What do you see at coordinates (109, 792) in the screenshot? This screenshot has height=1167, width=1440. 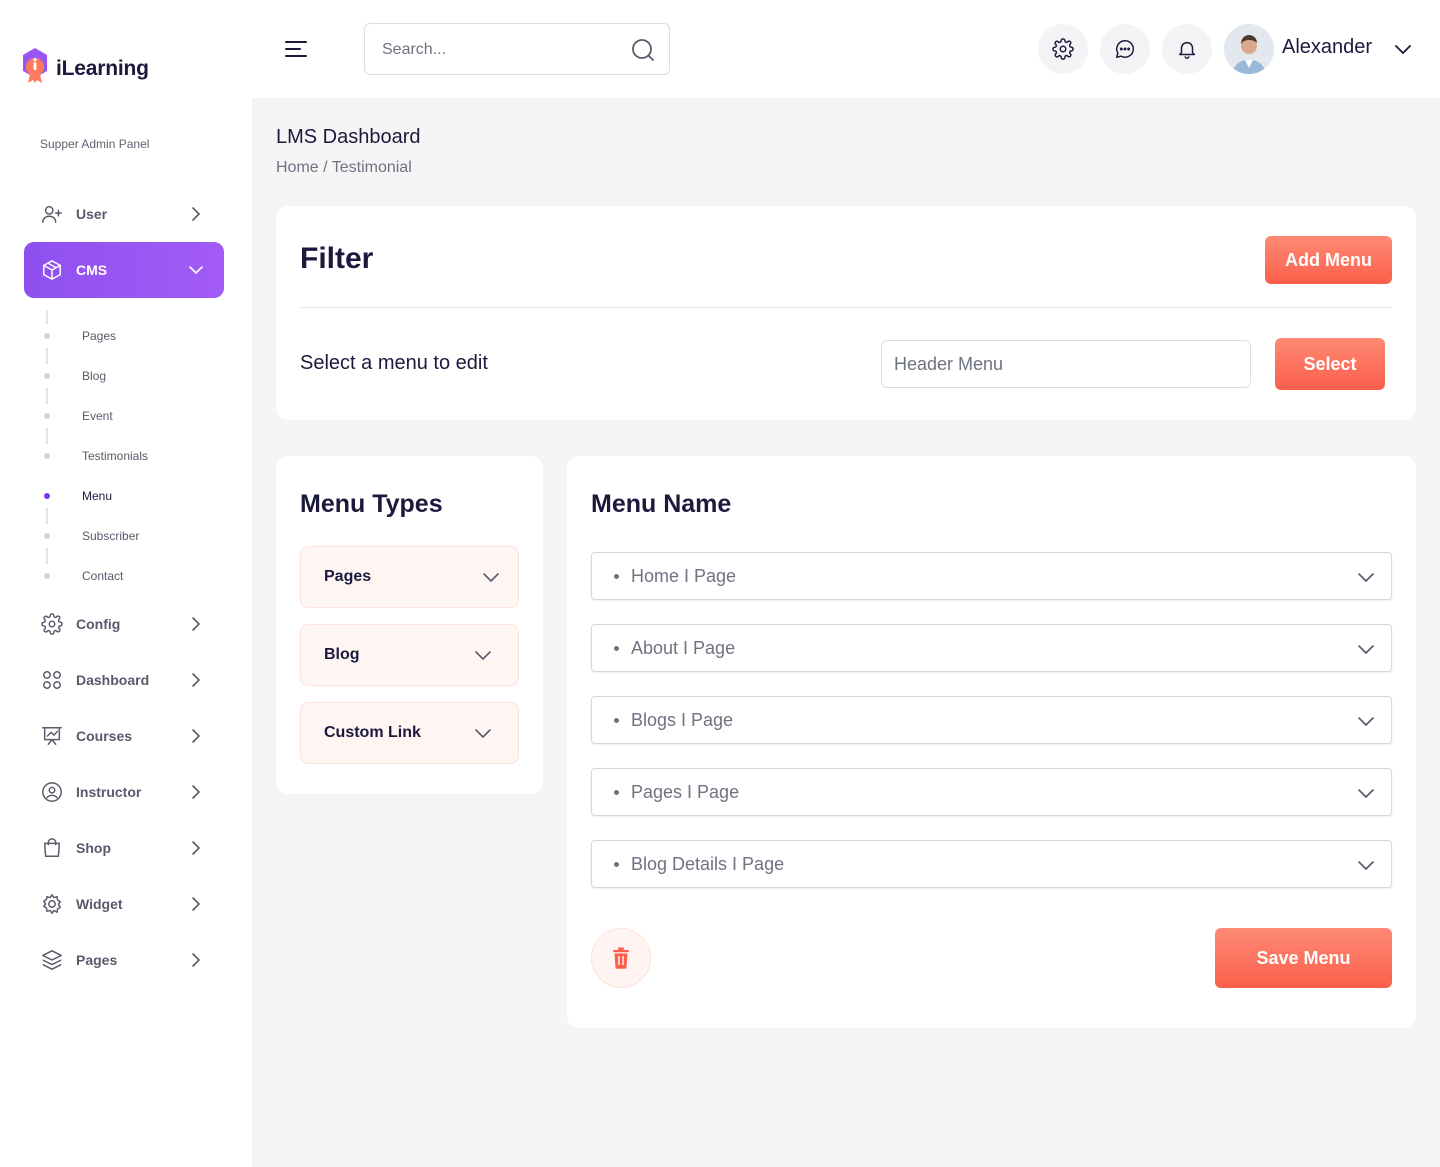 I see `sidebar-item-label: Instructor` at bounding box center [109, 792].